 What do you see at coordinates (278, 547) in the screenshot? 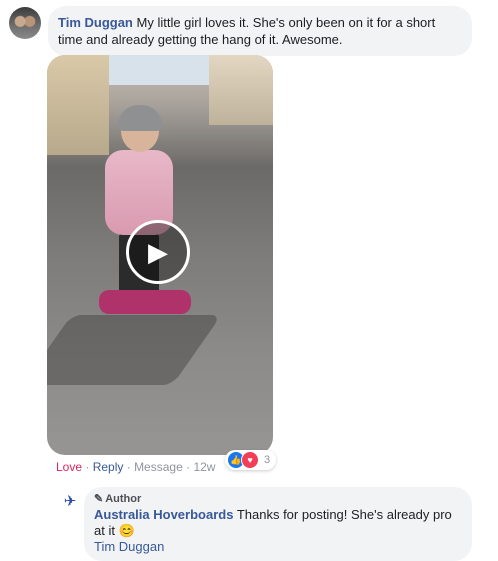
I see `reply-mention-link: Tim Duggan` at bounding box center [278, 547].